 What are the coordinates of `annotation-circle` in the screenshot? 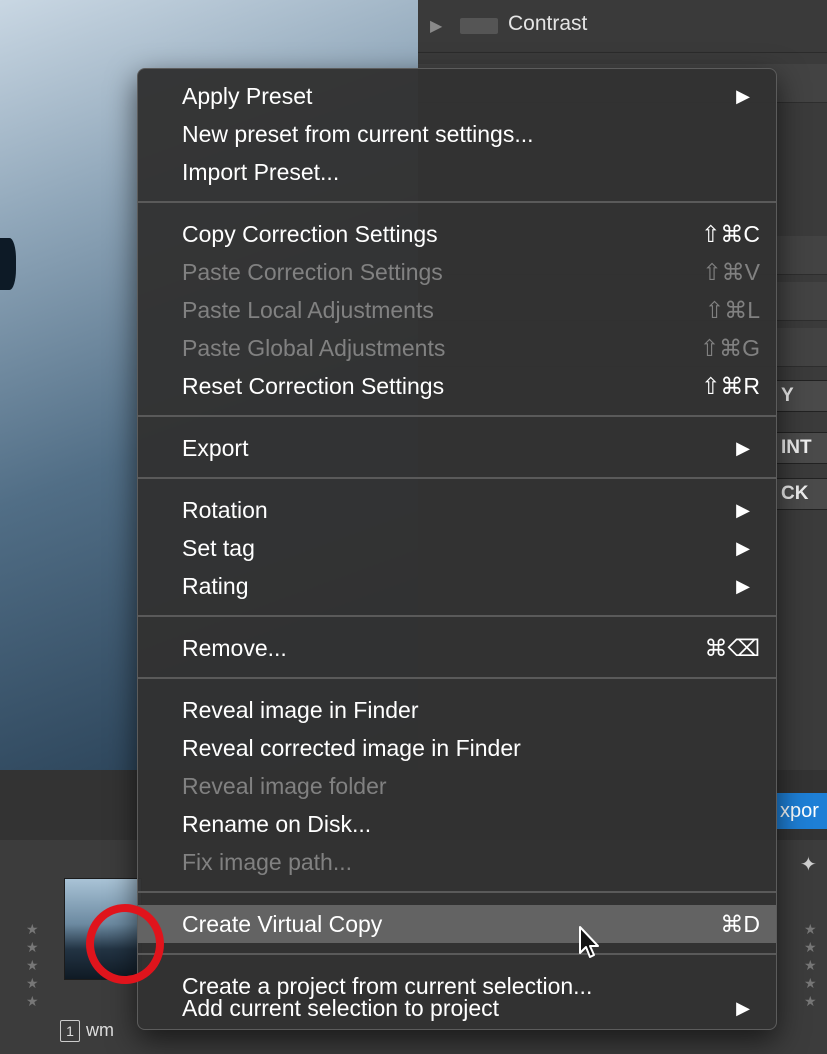 It's located at (125, 944).